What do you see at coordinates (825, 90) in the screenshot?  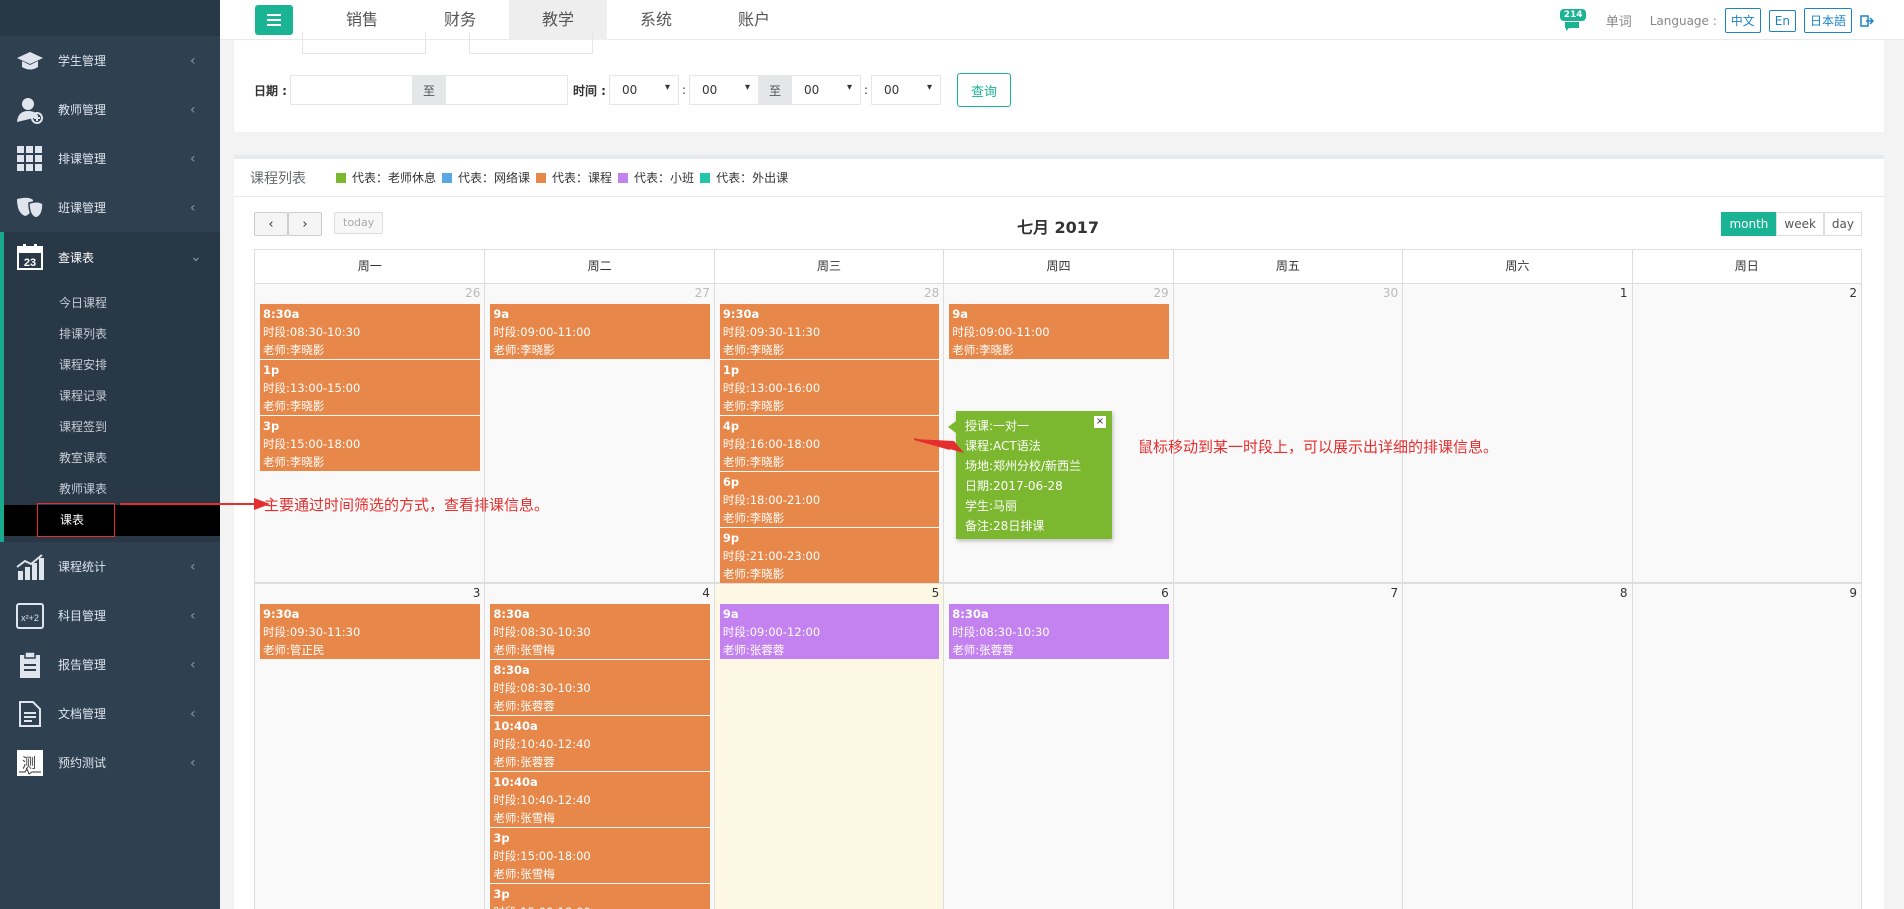 I see `end-hour-select: 00` at bounding box center [825, 90].